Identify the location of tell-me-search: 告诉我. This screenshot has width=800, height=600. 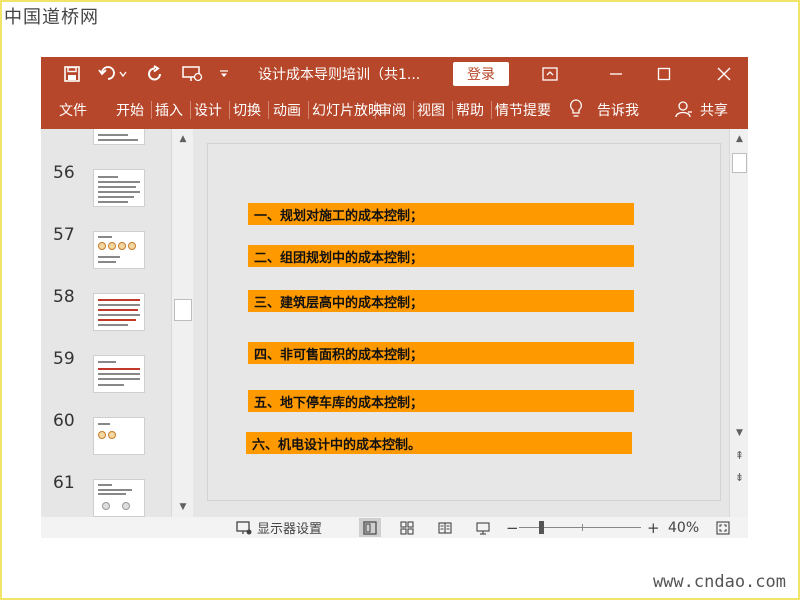
(618, 110).